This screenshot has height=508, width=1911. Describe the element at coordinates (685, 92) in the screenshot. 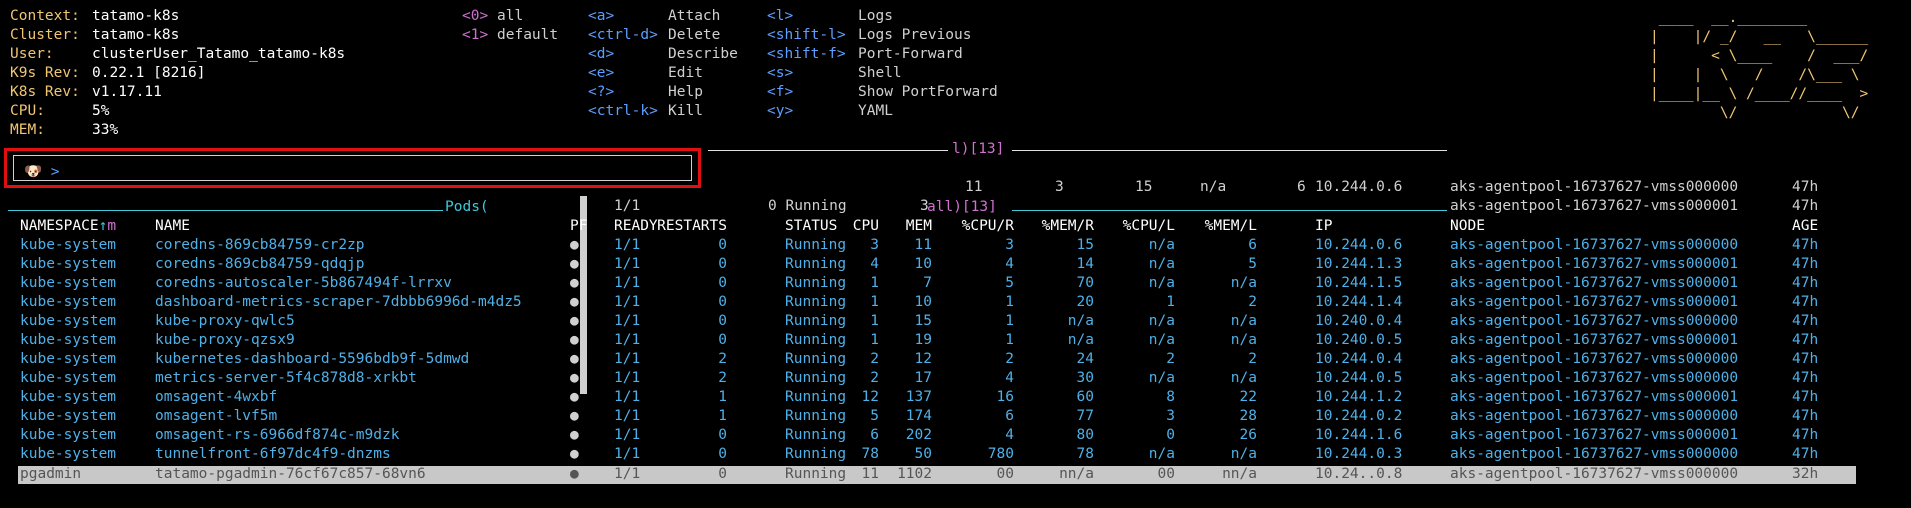

I see `hotkey-label: Help` at that location.